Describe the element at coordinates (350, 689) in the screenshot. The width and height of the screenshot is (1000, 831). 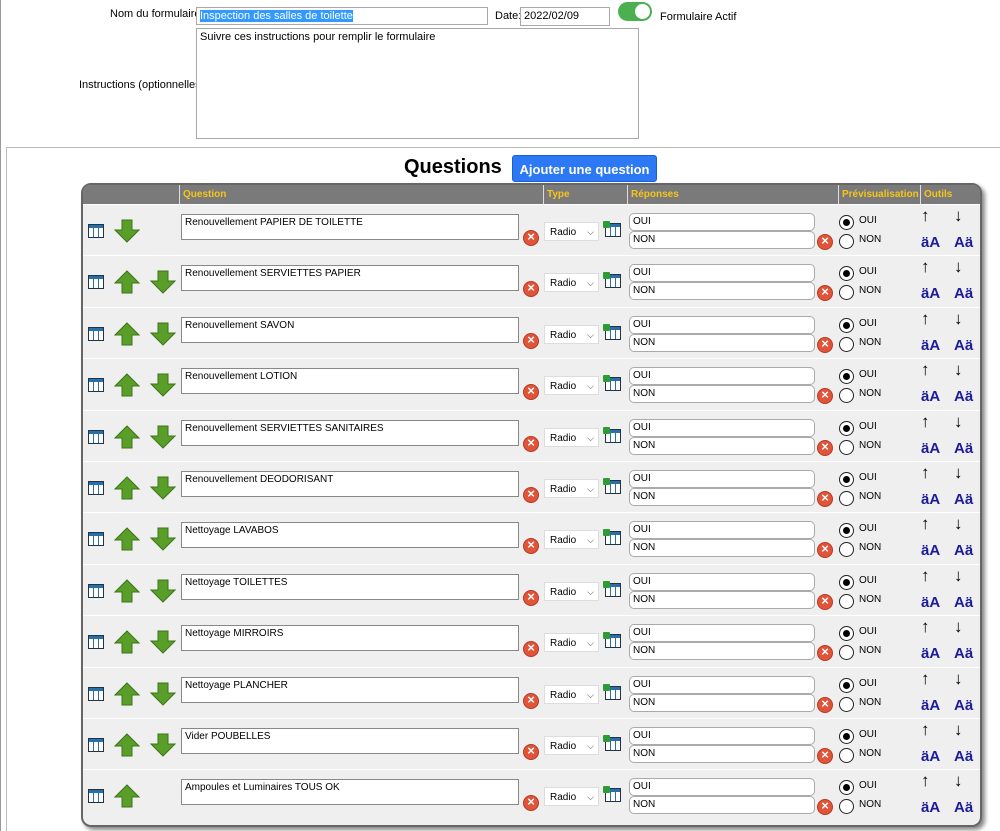
I see `question-textarea: Nettoyage PLANCHER` at that location.